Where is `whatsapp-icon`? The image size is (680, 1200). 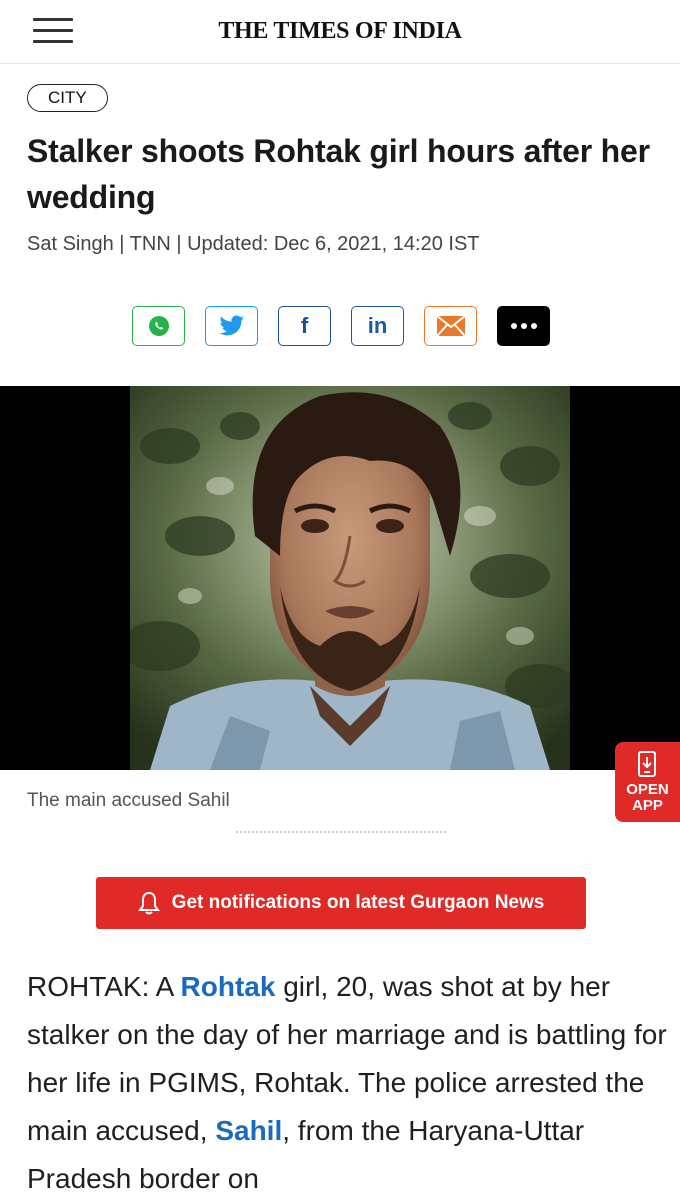 whatsapp-icon is located at coordinates (158, 326).